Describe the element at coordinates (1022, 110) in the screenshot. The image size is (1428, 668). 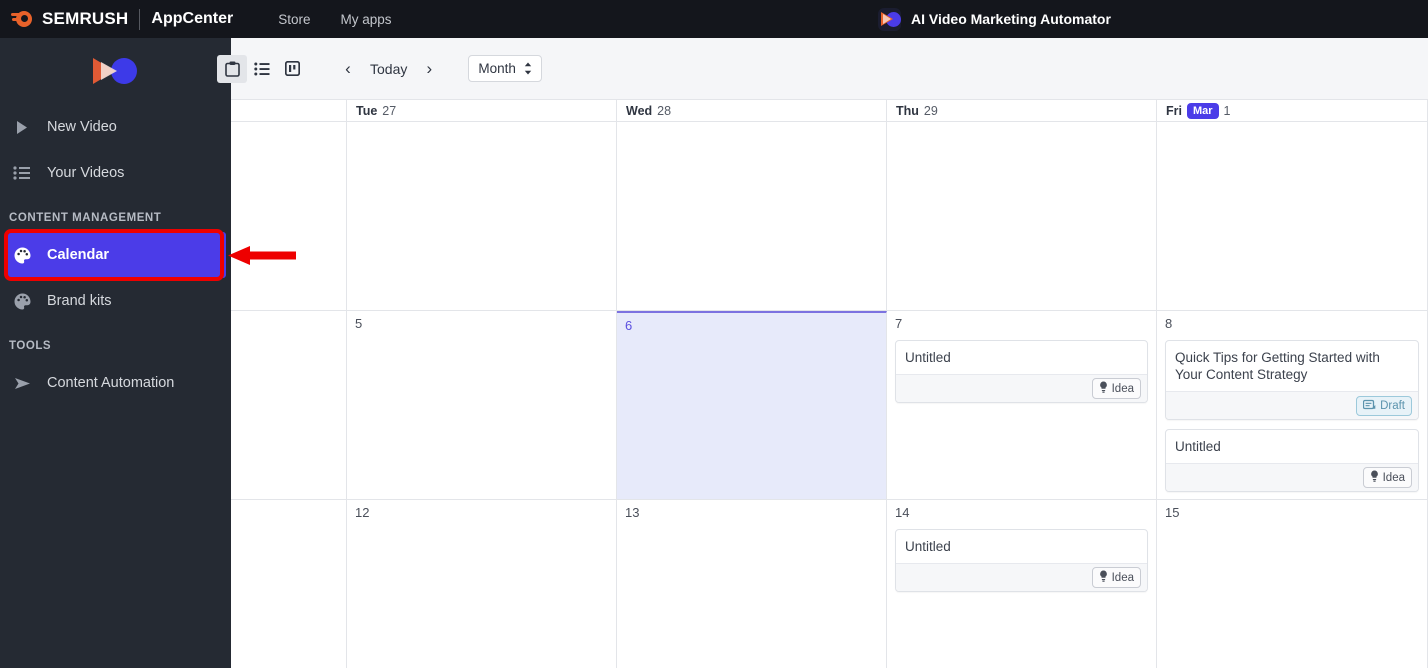
I see `day-header-thu: Thu 29` at that location.